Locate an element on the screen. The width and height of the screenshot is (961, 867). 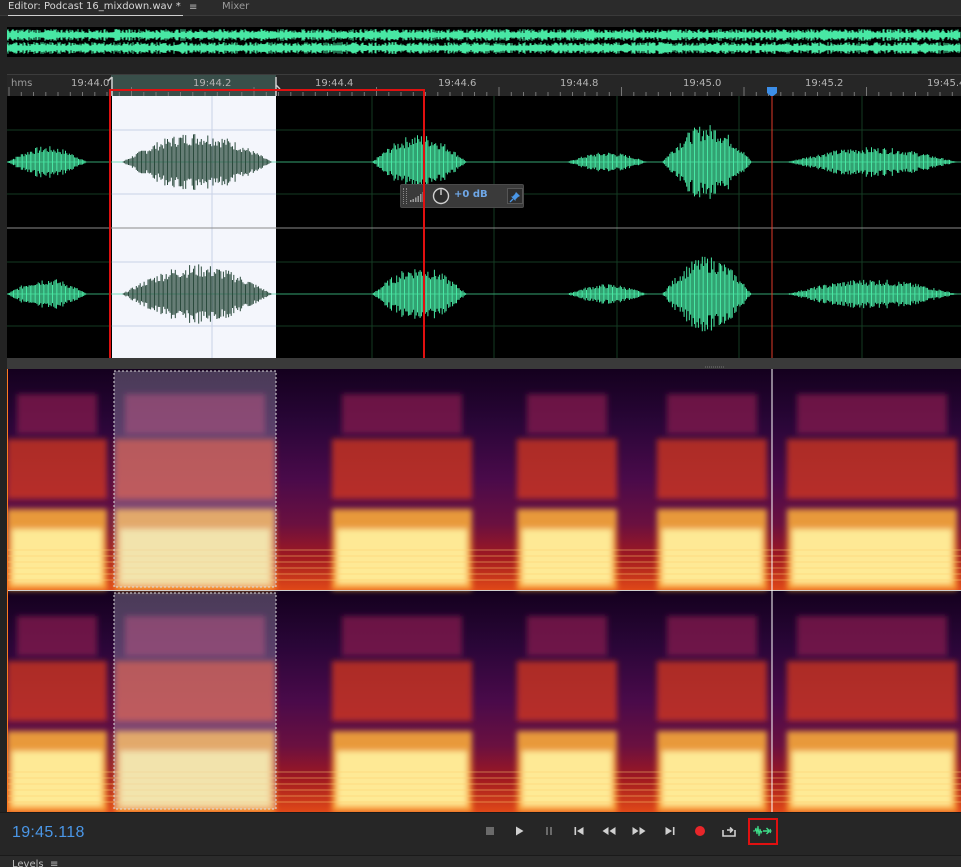
pause-button is located at coordinates (549, 831).